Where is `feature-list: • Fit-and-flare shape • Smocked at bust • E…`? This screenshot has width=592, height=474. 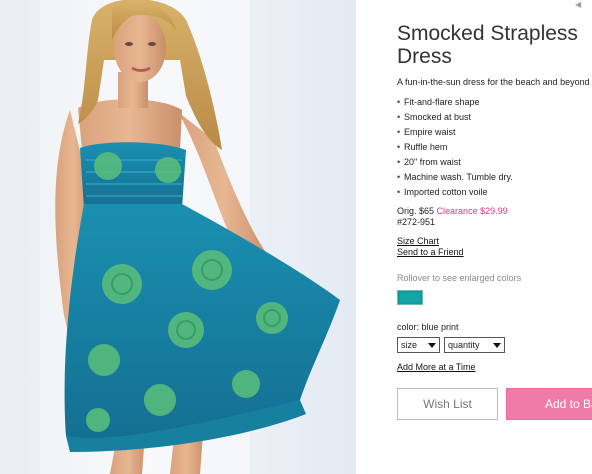 feature-list: • Fit-and-flare shape • Smocked at bust • E… is located at coordinates (455, 148).